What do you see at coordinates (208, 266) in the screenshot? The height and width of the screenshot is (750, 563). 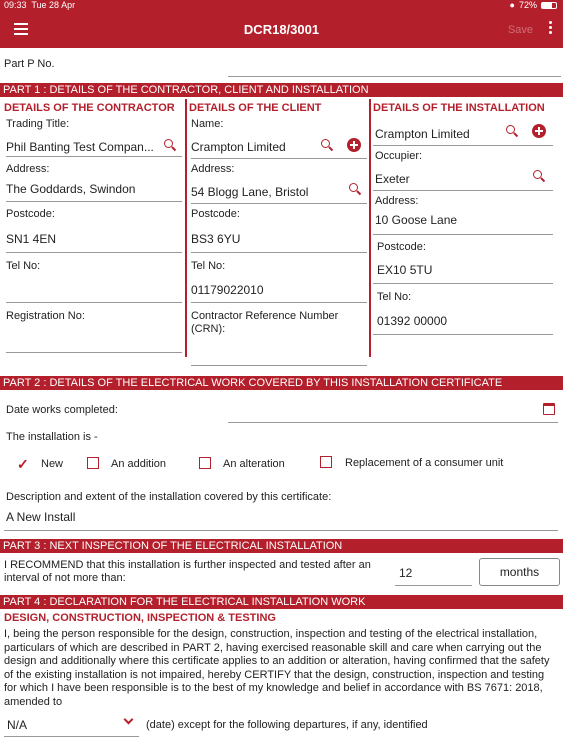 I see `client-tel-label: Tel No:` at bounding box center [208, 266].